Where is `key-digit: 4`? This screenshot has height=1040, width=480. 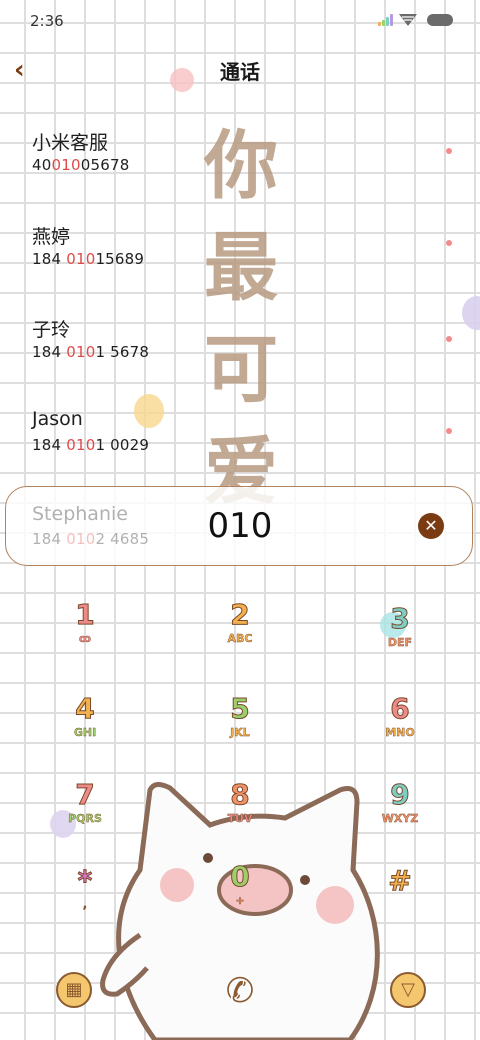
key-digit: 4 is located at coordinates (85, 708).